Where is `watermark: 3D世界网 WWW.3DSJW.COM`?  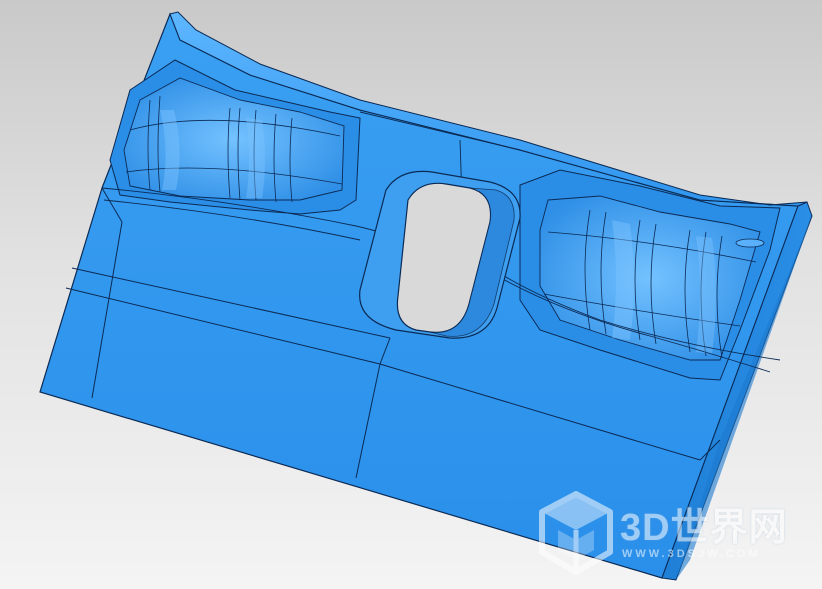 watermark: 3D世界网 WWW.3DSJW.COM is located at coordinates (671, 535).